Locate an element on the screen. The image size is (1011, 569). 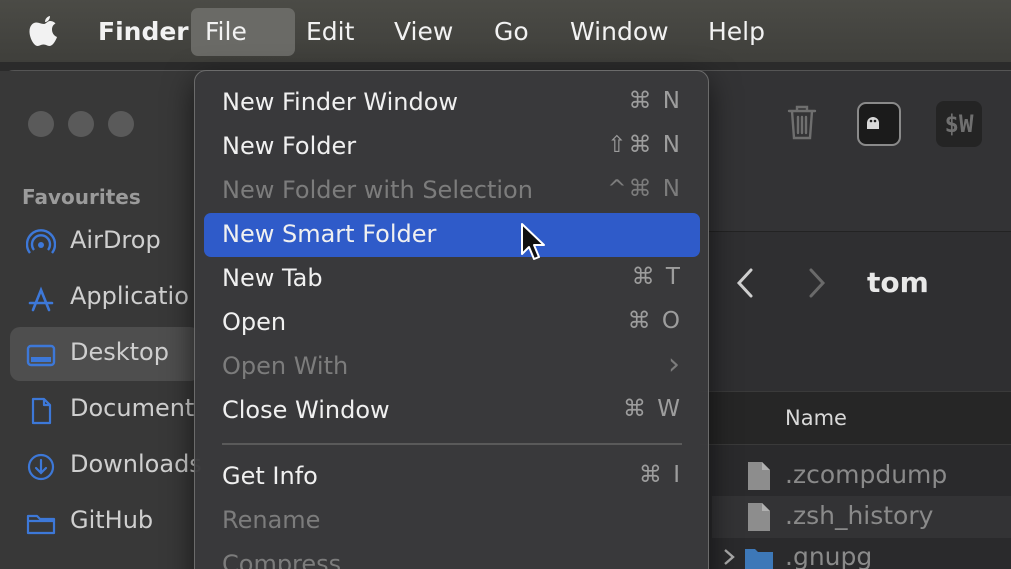
file-name: .gnupg is located at coordinates (829, 555).